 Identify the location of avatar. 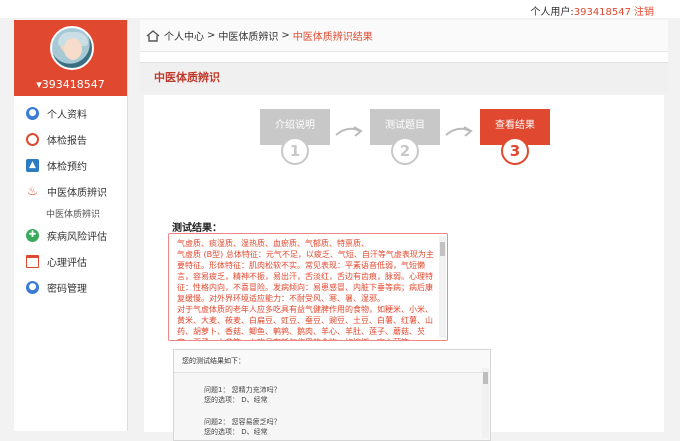
(72, 48).